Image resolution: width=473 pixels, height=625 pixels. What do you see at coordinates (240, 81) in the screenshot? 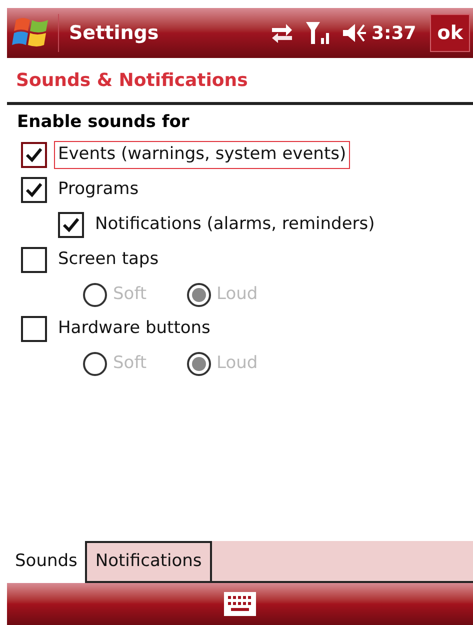
I see `page-header: Sounds & Notifications` at bounding box center [240, 81].